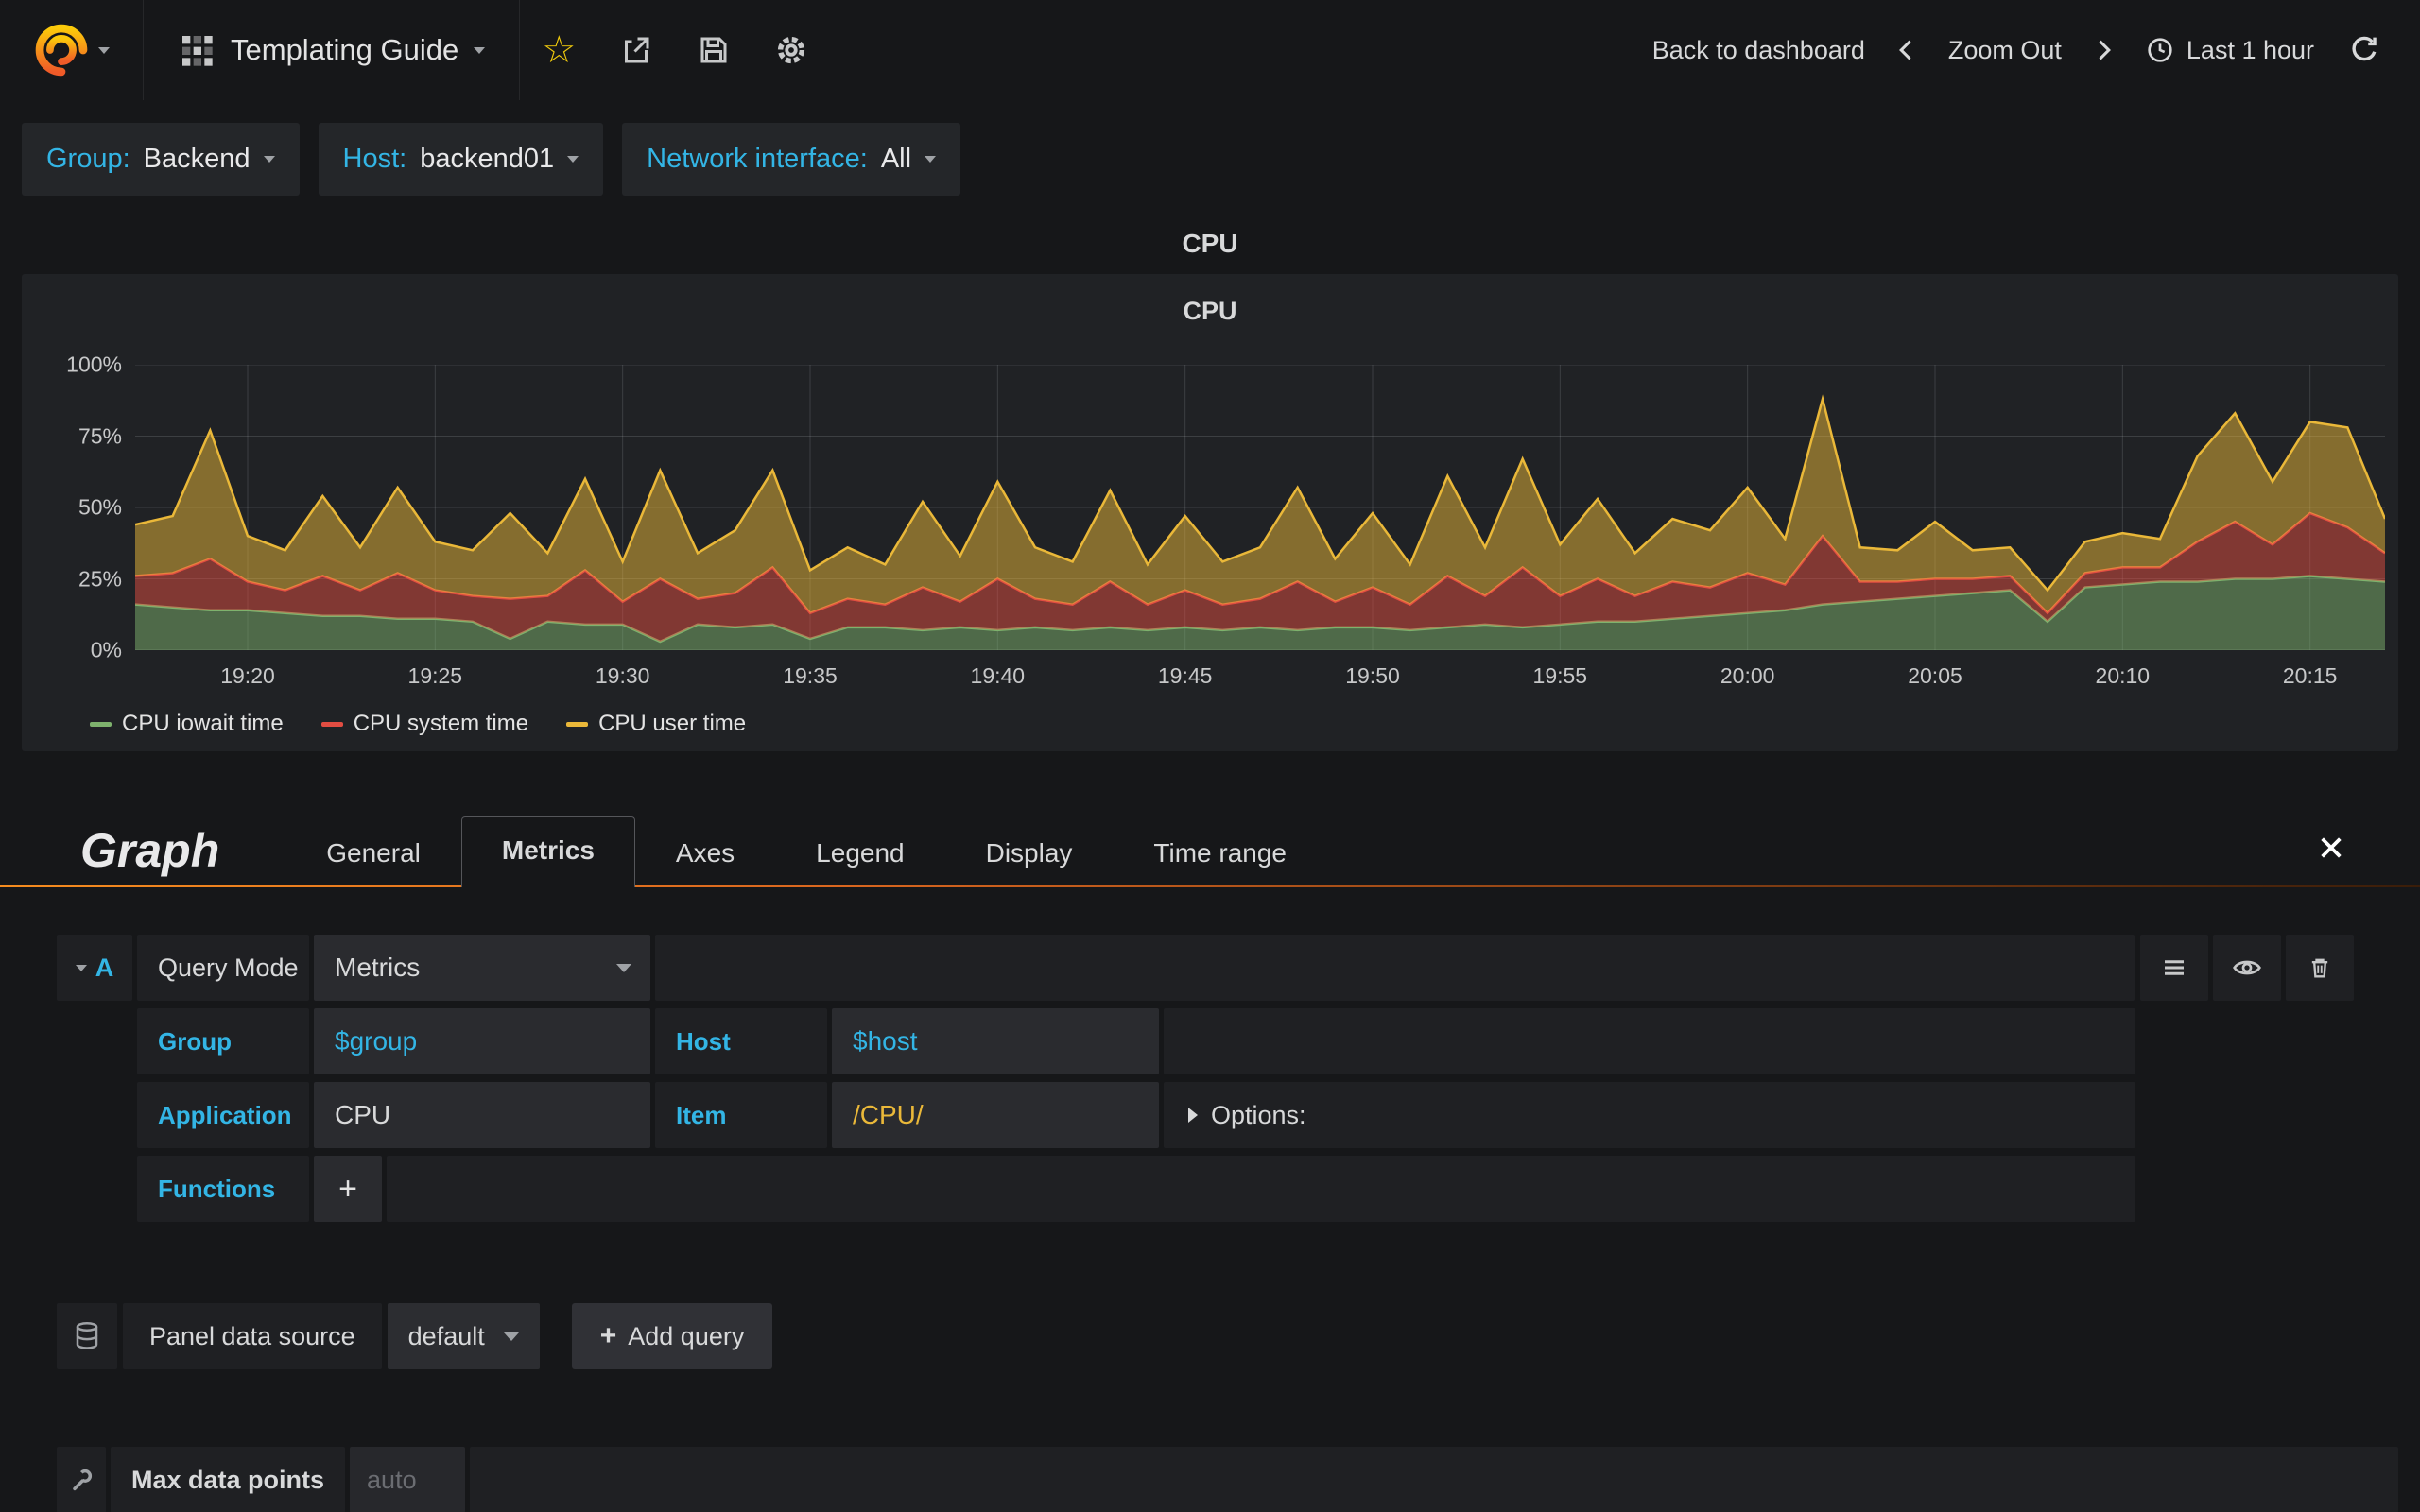 The image size is (2420, 1512). I want to click on variable-group-dropdown: Group: Backend, so click(161, 159).